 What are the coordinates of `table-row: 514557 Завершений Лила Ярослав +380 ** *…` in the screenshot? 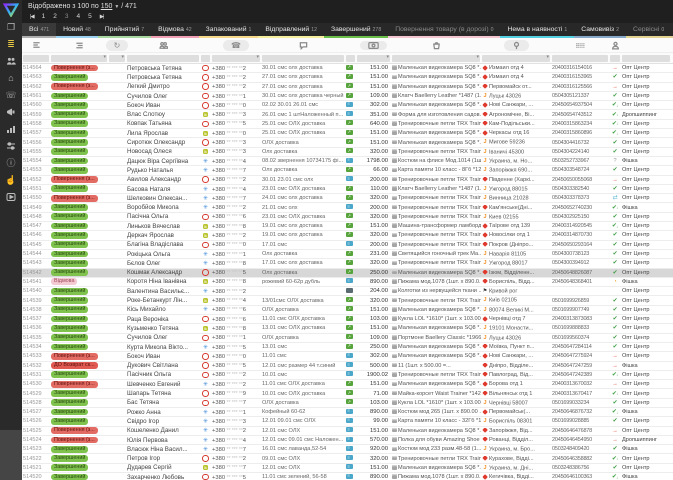 It's located at (347, 134).